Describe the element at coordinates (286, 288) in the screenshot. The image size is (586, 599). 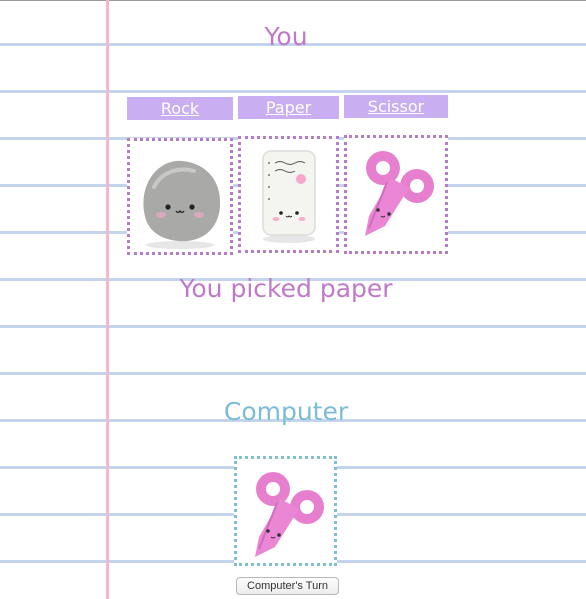
I see `result-message: You picked paper` at that location.